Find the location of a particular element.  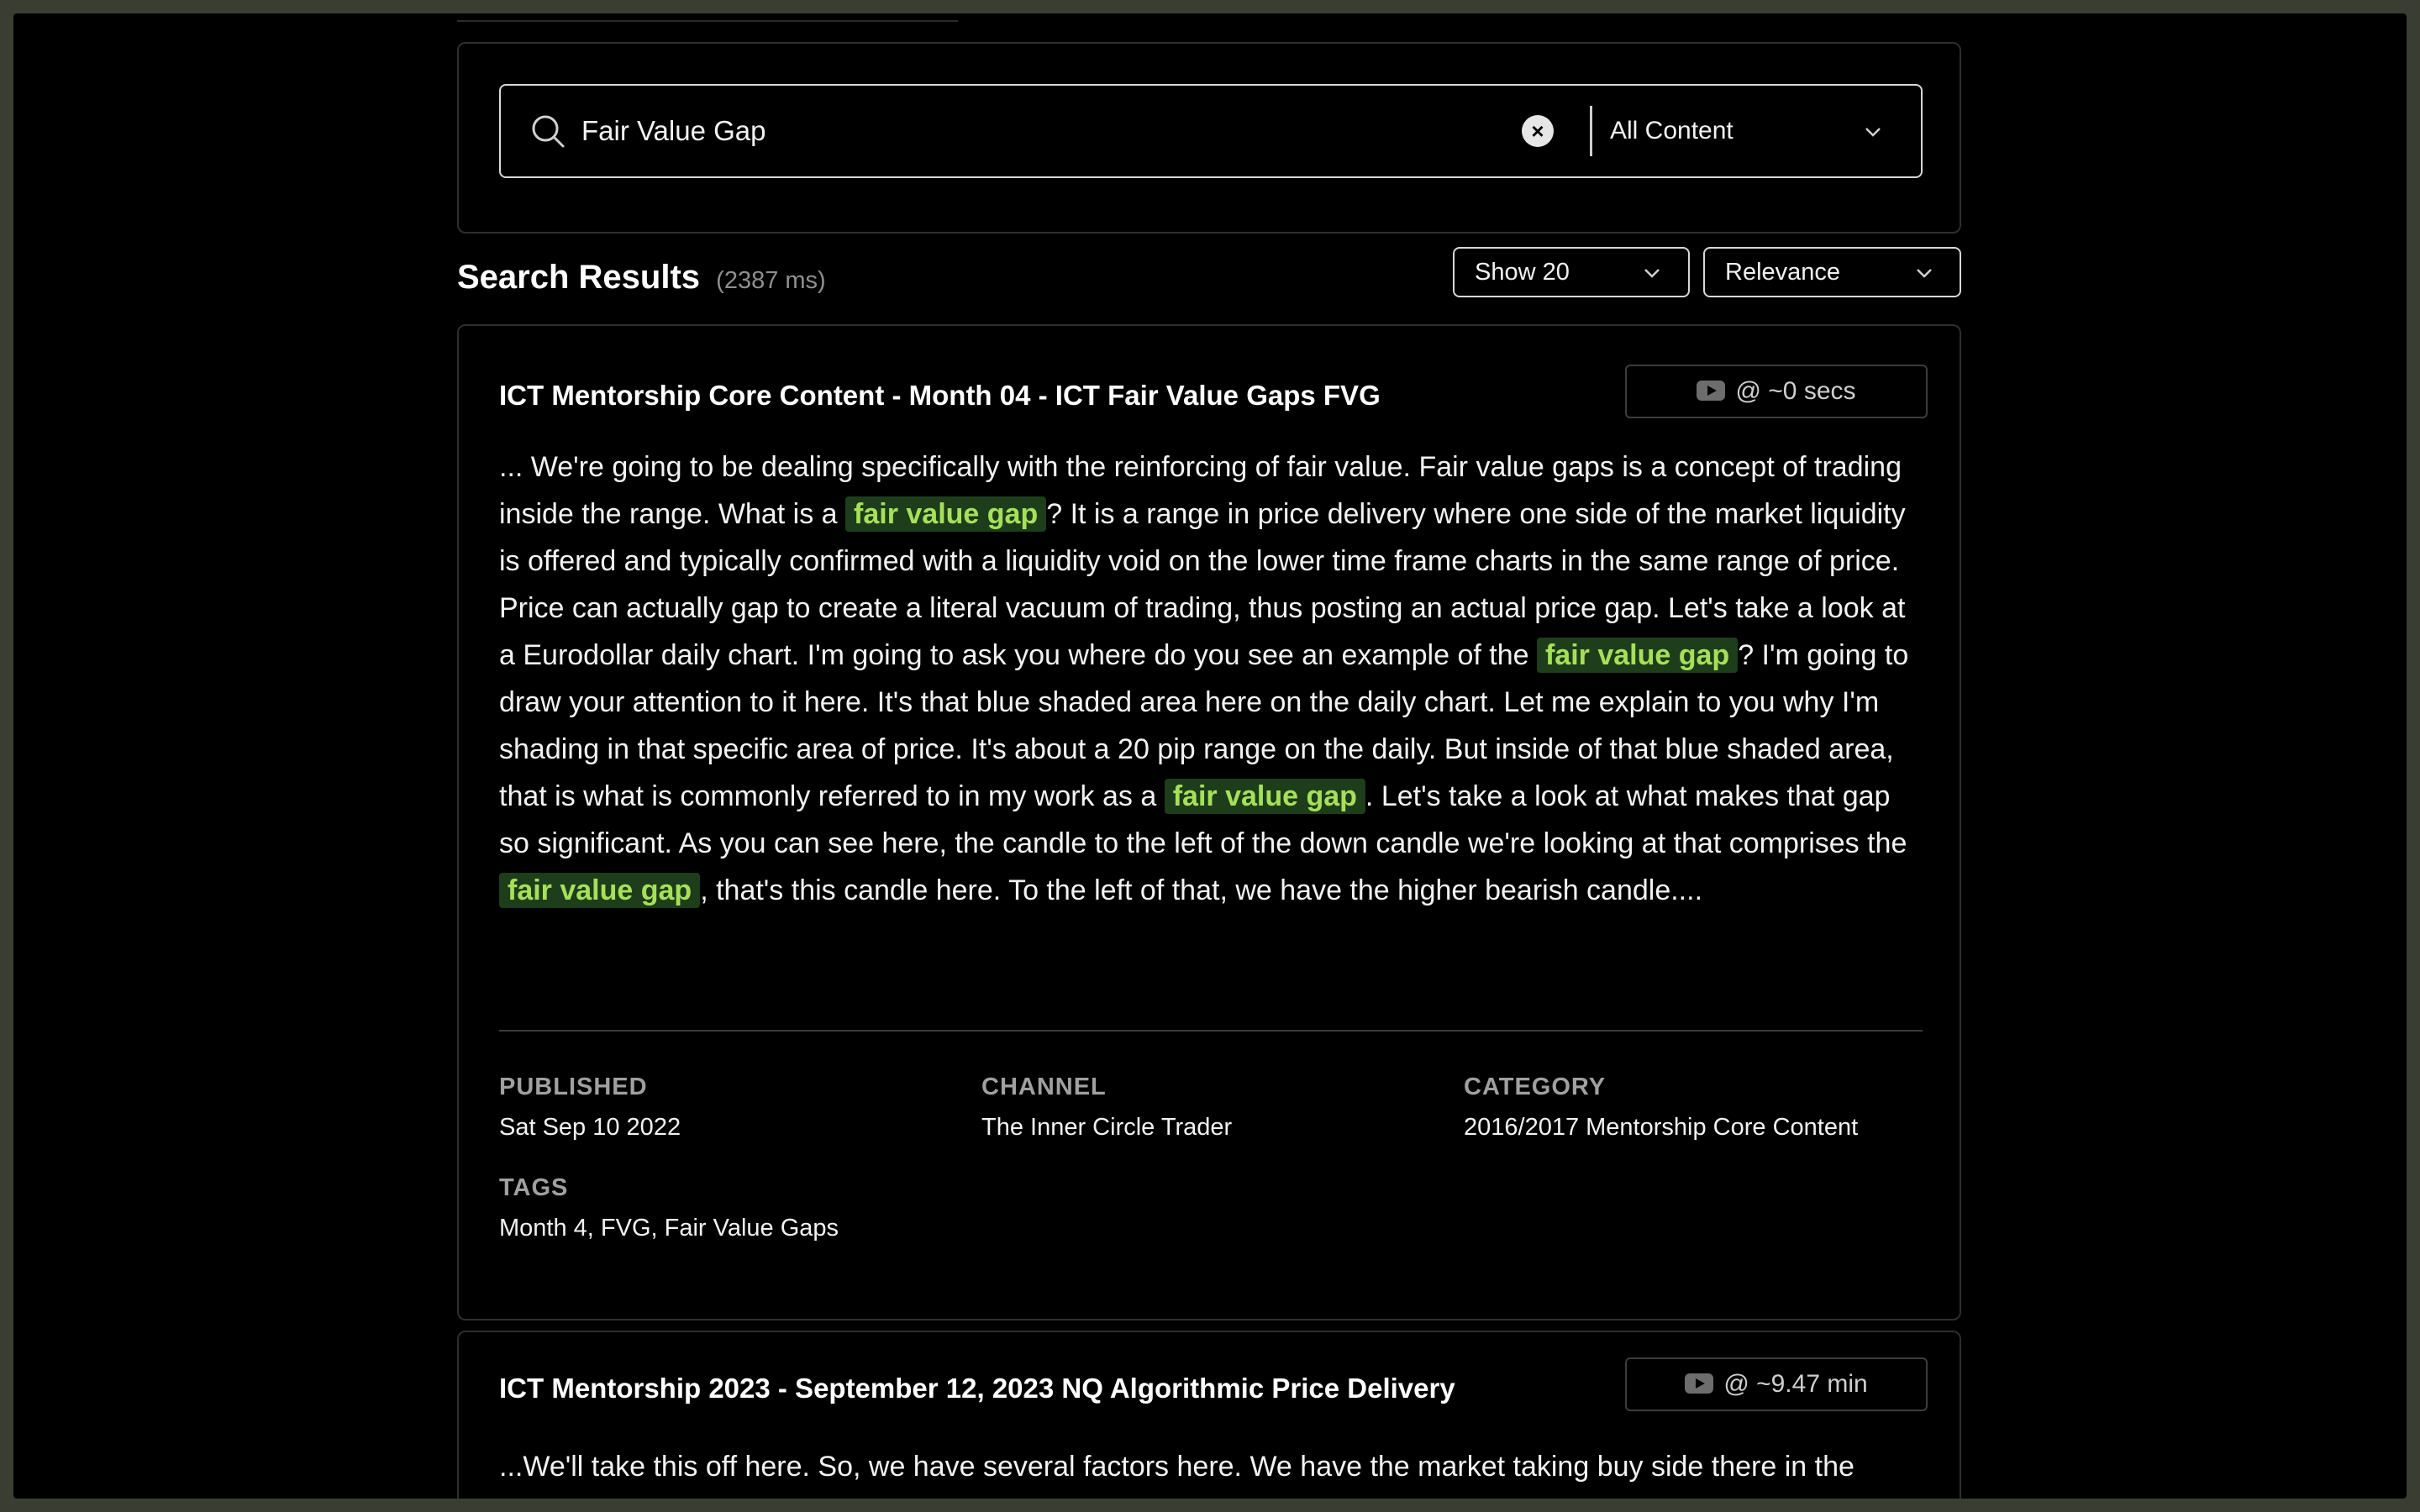

timestamp-button: @ ~0 secs is located at coordinates (1776, 391).